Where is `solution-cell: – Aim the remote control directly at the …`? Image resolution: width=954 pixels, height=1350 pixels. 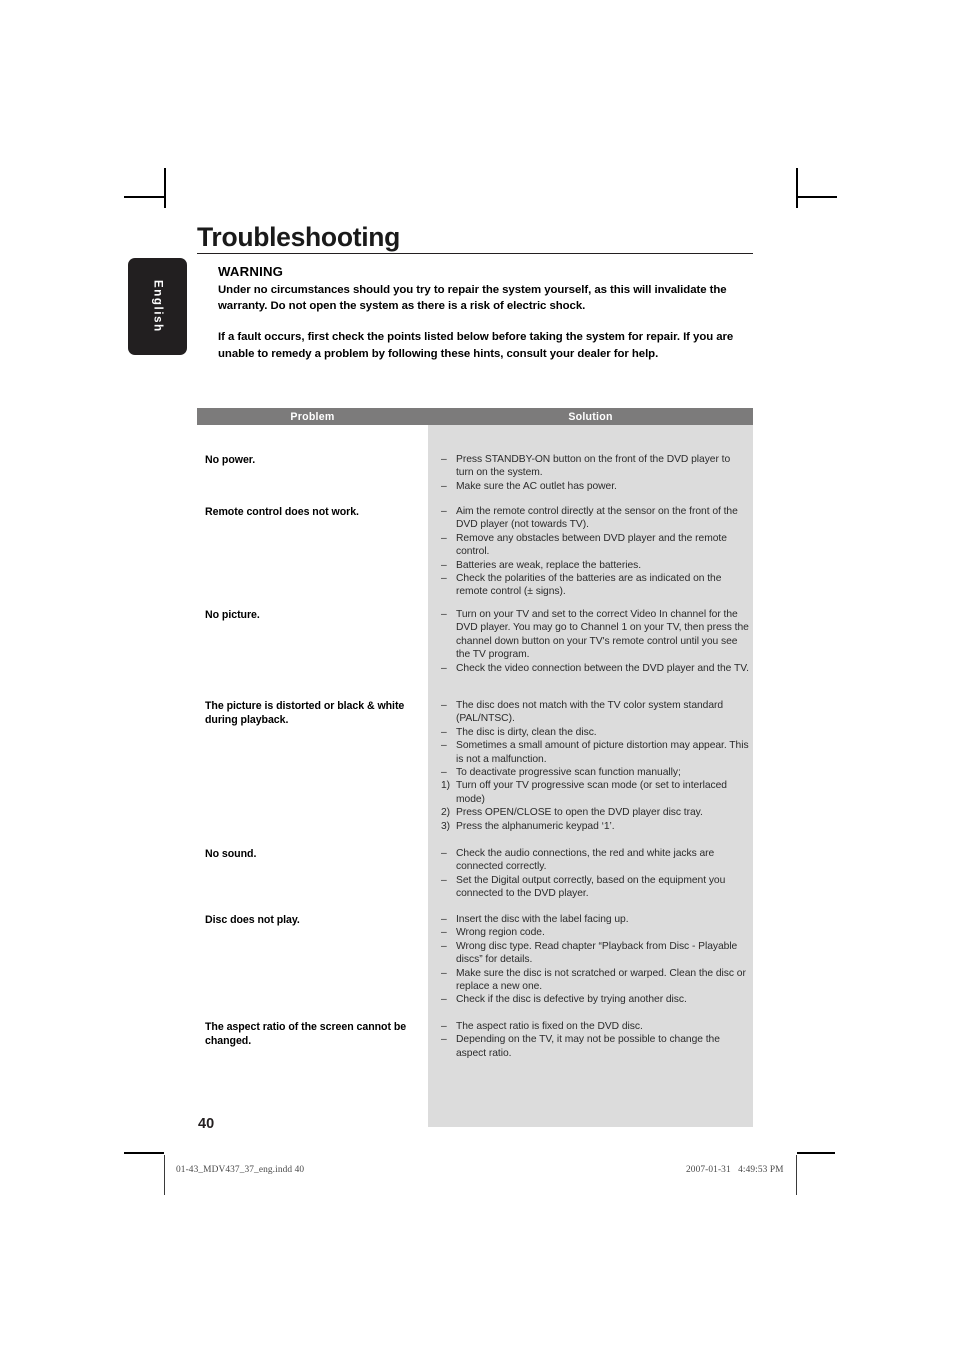 solution-cell: – Aim the remote control directly at the … is located at coordinates (590, 552).